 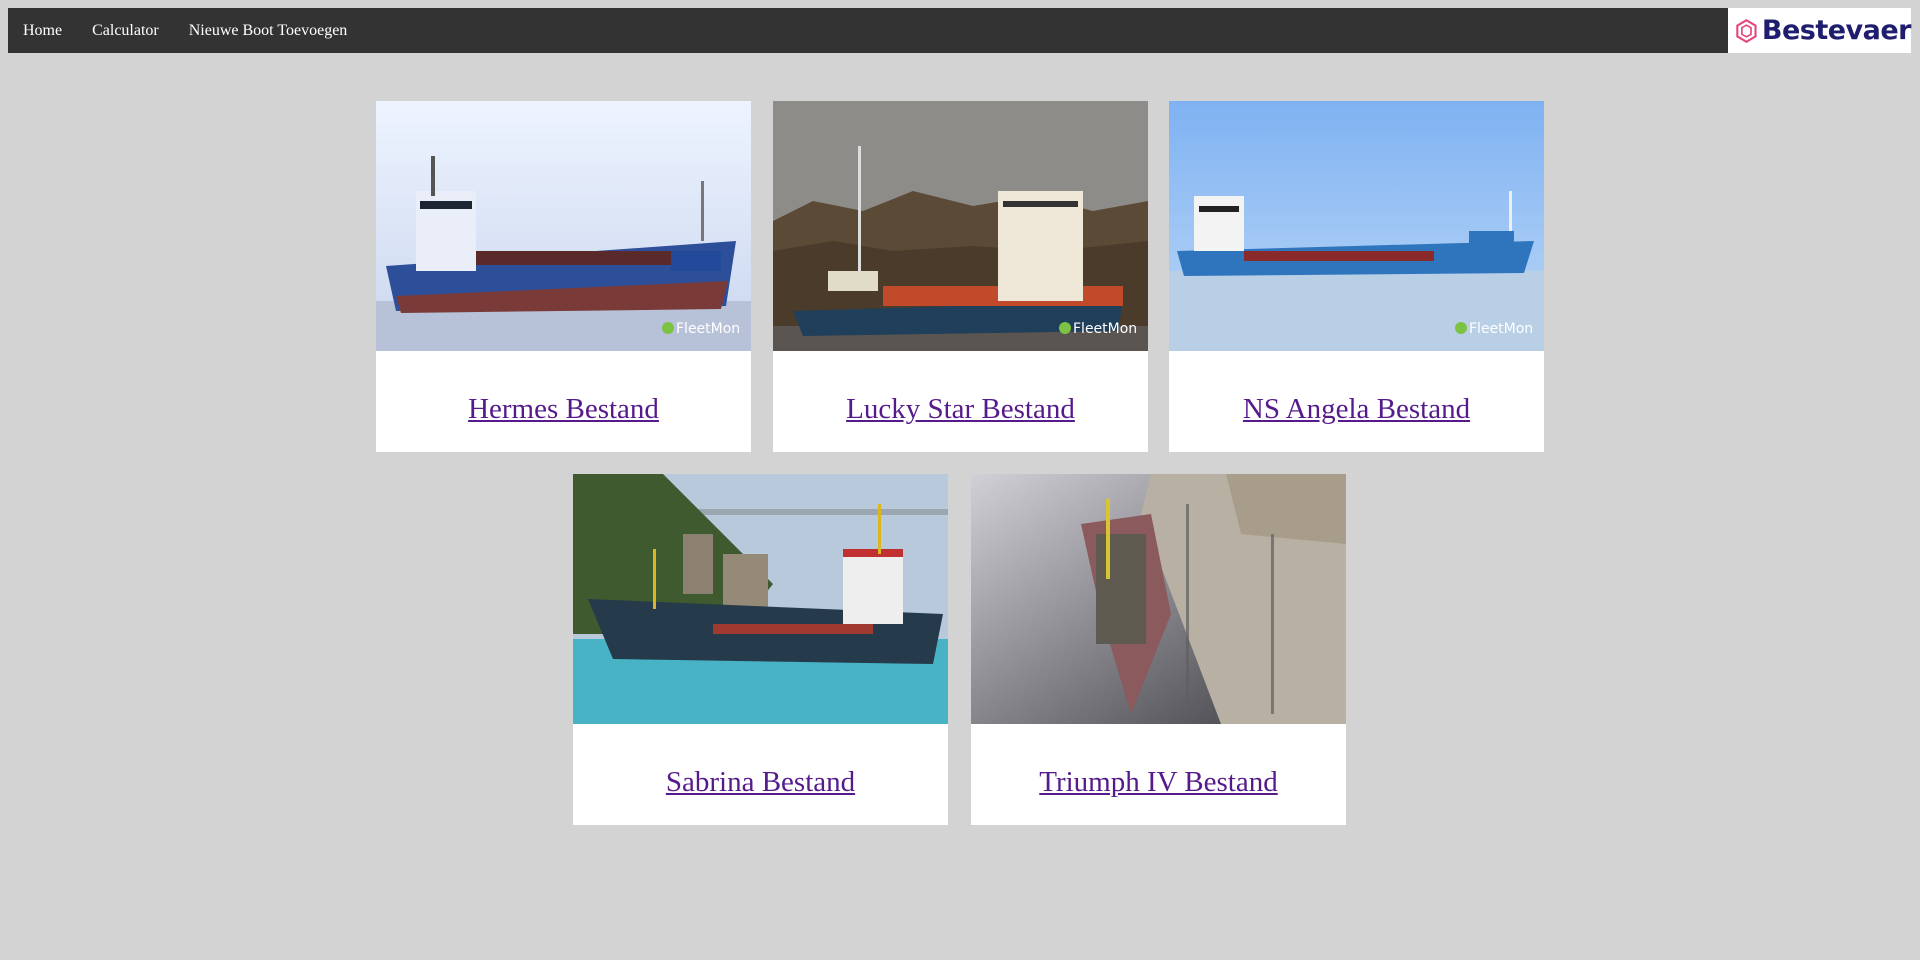 What do you see at coordinates (42, 30) in the screenshot?
I see `nav-home-link: Home` at bounding box center [42, 30].